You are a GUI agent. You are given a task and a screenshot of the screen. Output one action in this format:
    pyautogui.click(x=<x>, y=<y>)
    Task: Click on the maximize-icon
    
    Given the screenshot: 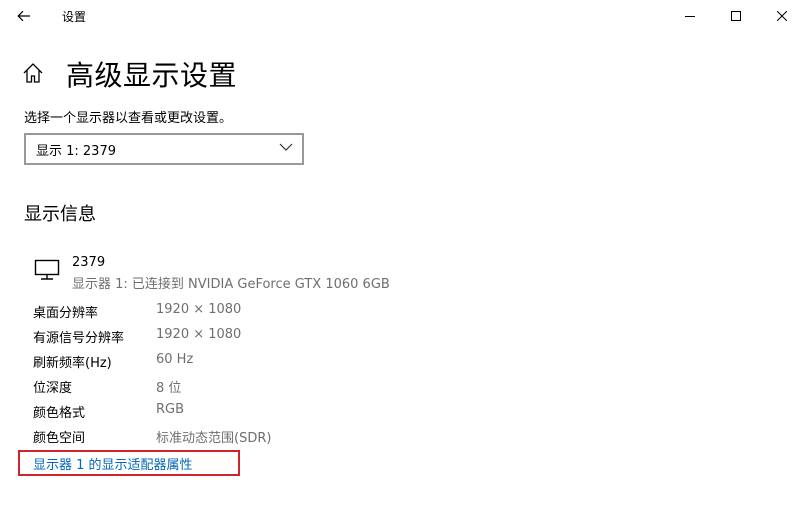 What is the action you would take?
    pyautogui.click(x=736, y=16)
    